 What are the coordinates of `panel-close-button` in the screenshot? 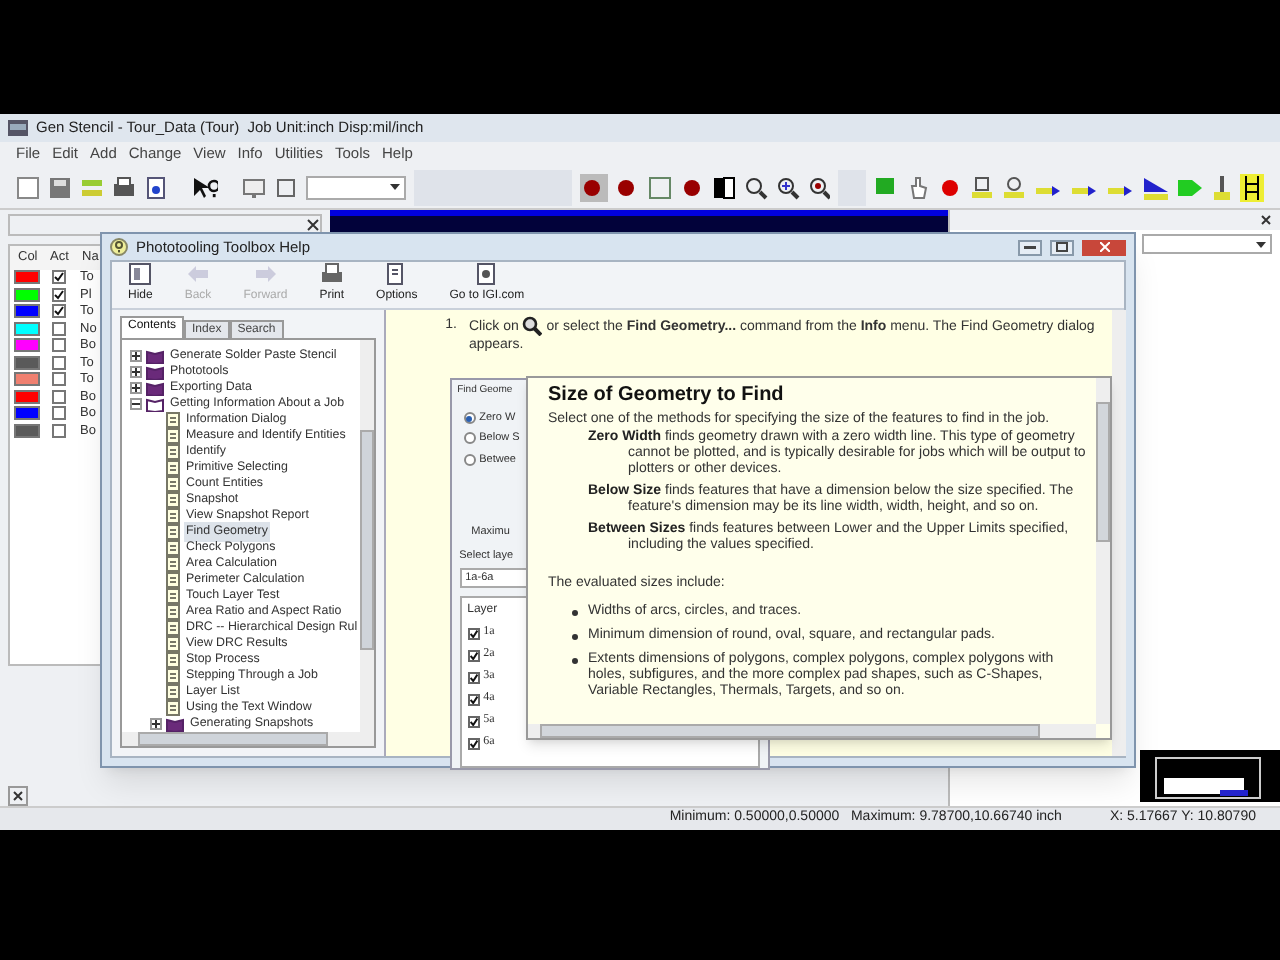 It's located at (18, 796).